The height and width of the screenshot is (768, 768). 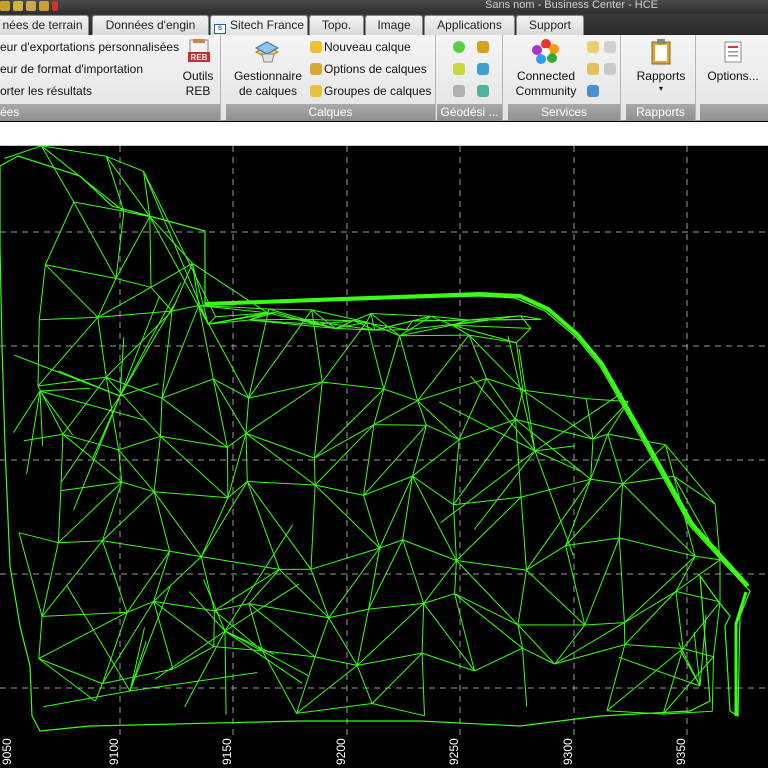 What do you see at coordinates (259, 25) in the screenshot?
I see `tab-sitech-france: S Sitech France` at bounding box center [259, 25].